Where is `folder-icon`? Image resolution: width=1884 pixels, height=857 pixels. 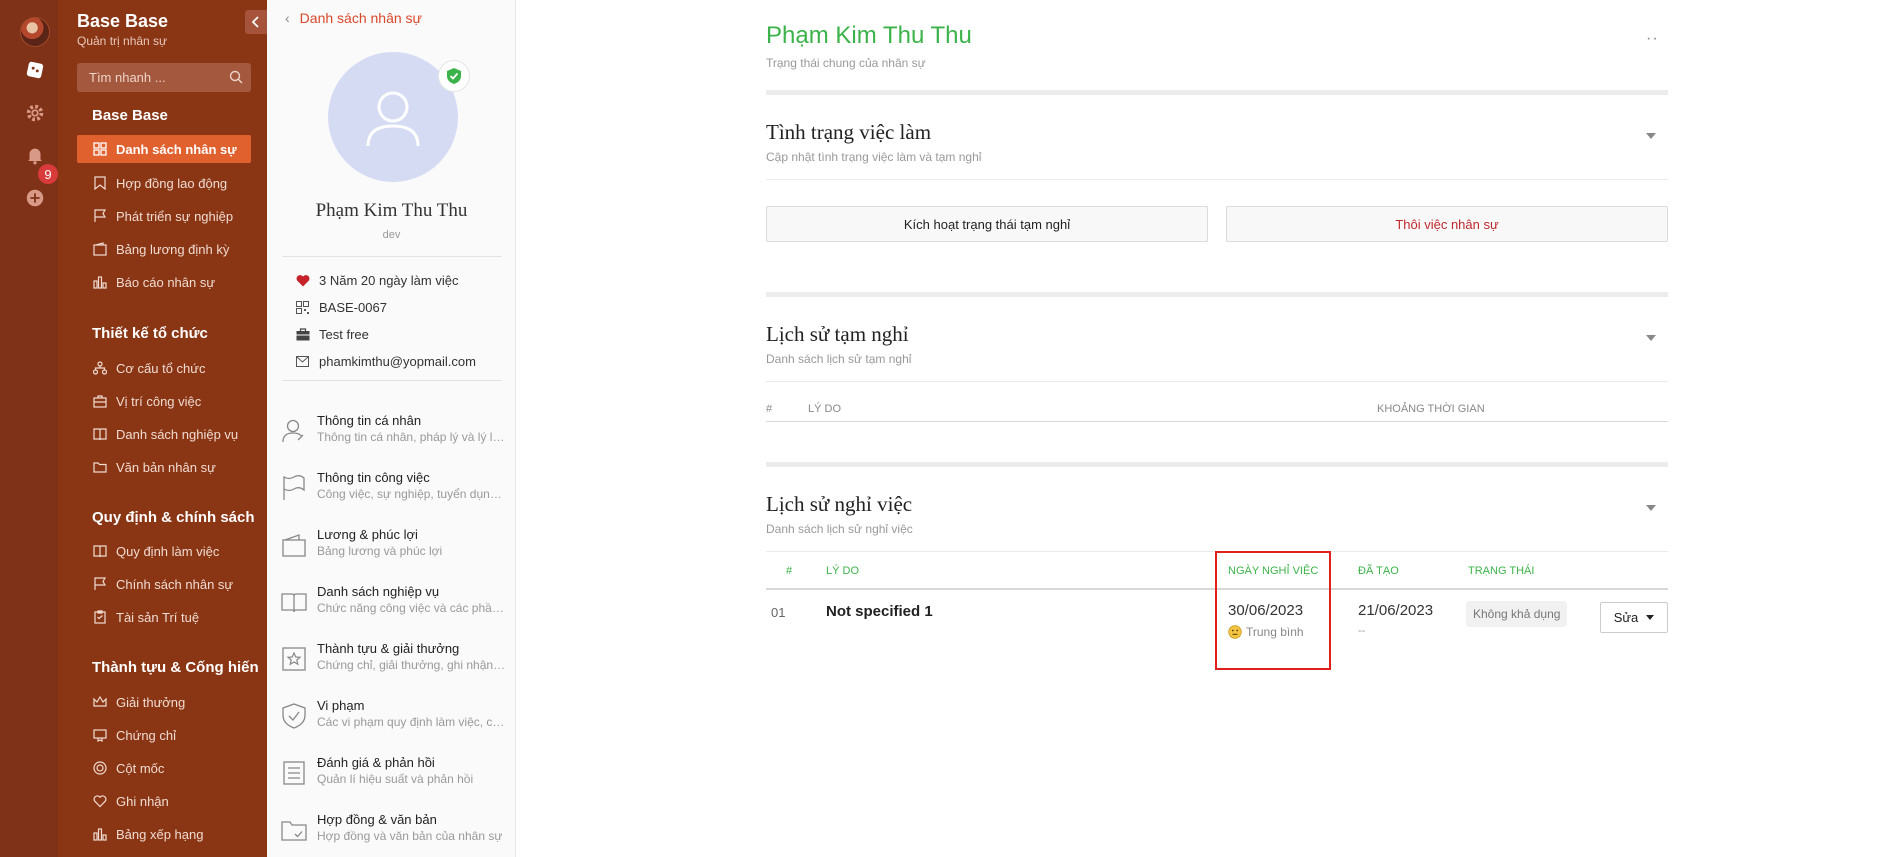 folder-icon is located at coordinates (294, 830).